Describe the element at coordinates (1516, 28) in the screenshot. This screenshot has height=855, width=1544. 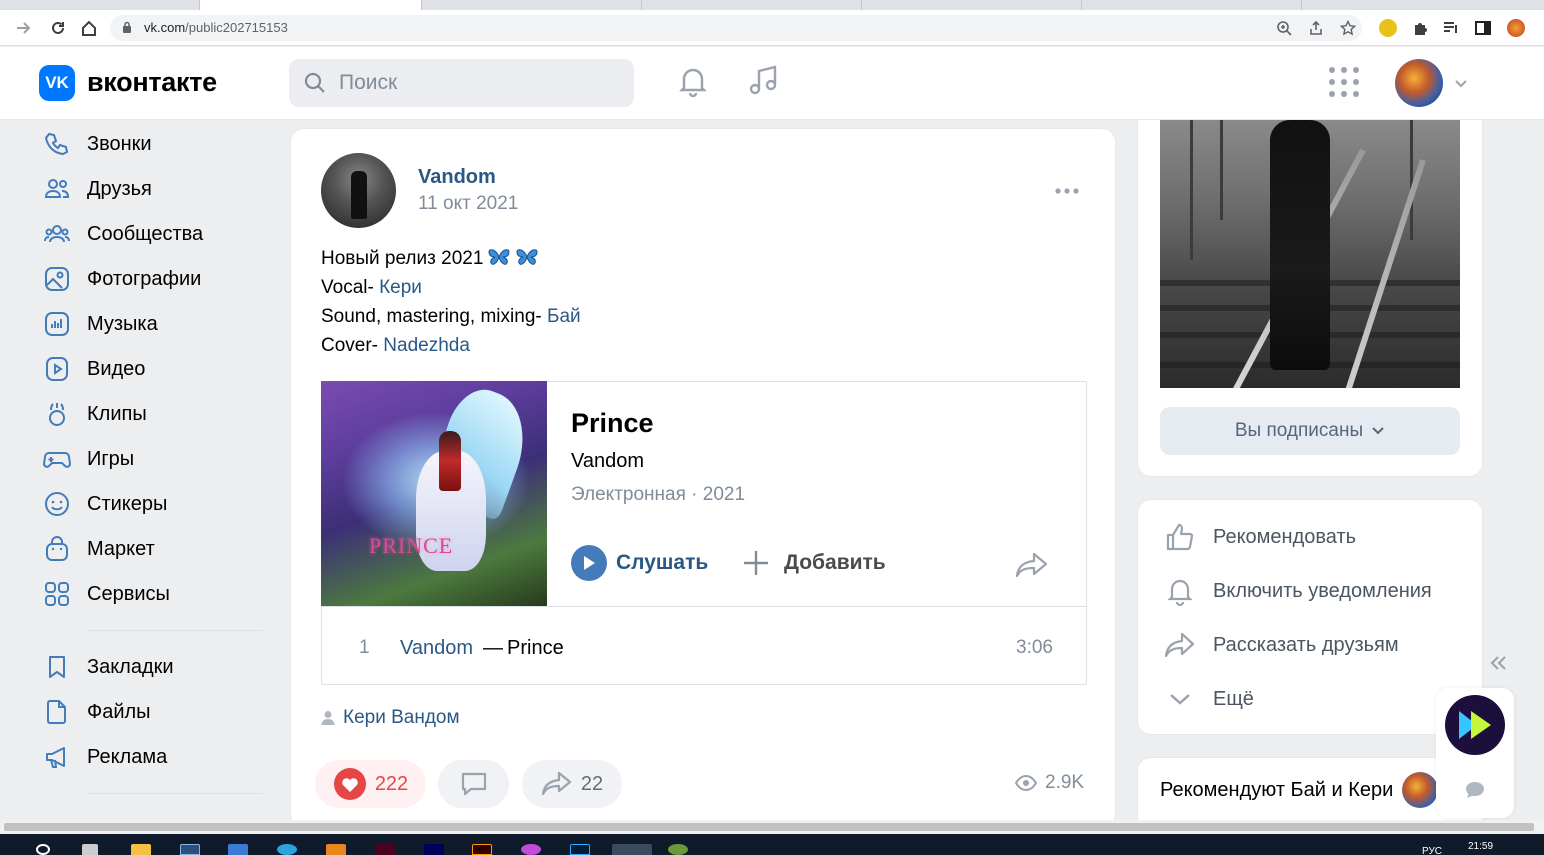
I see `profile-icon` at that location.